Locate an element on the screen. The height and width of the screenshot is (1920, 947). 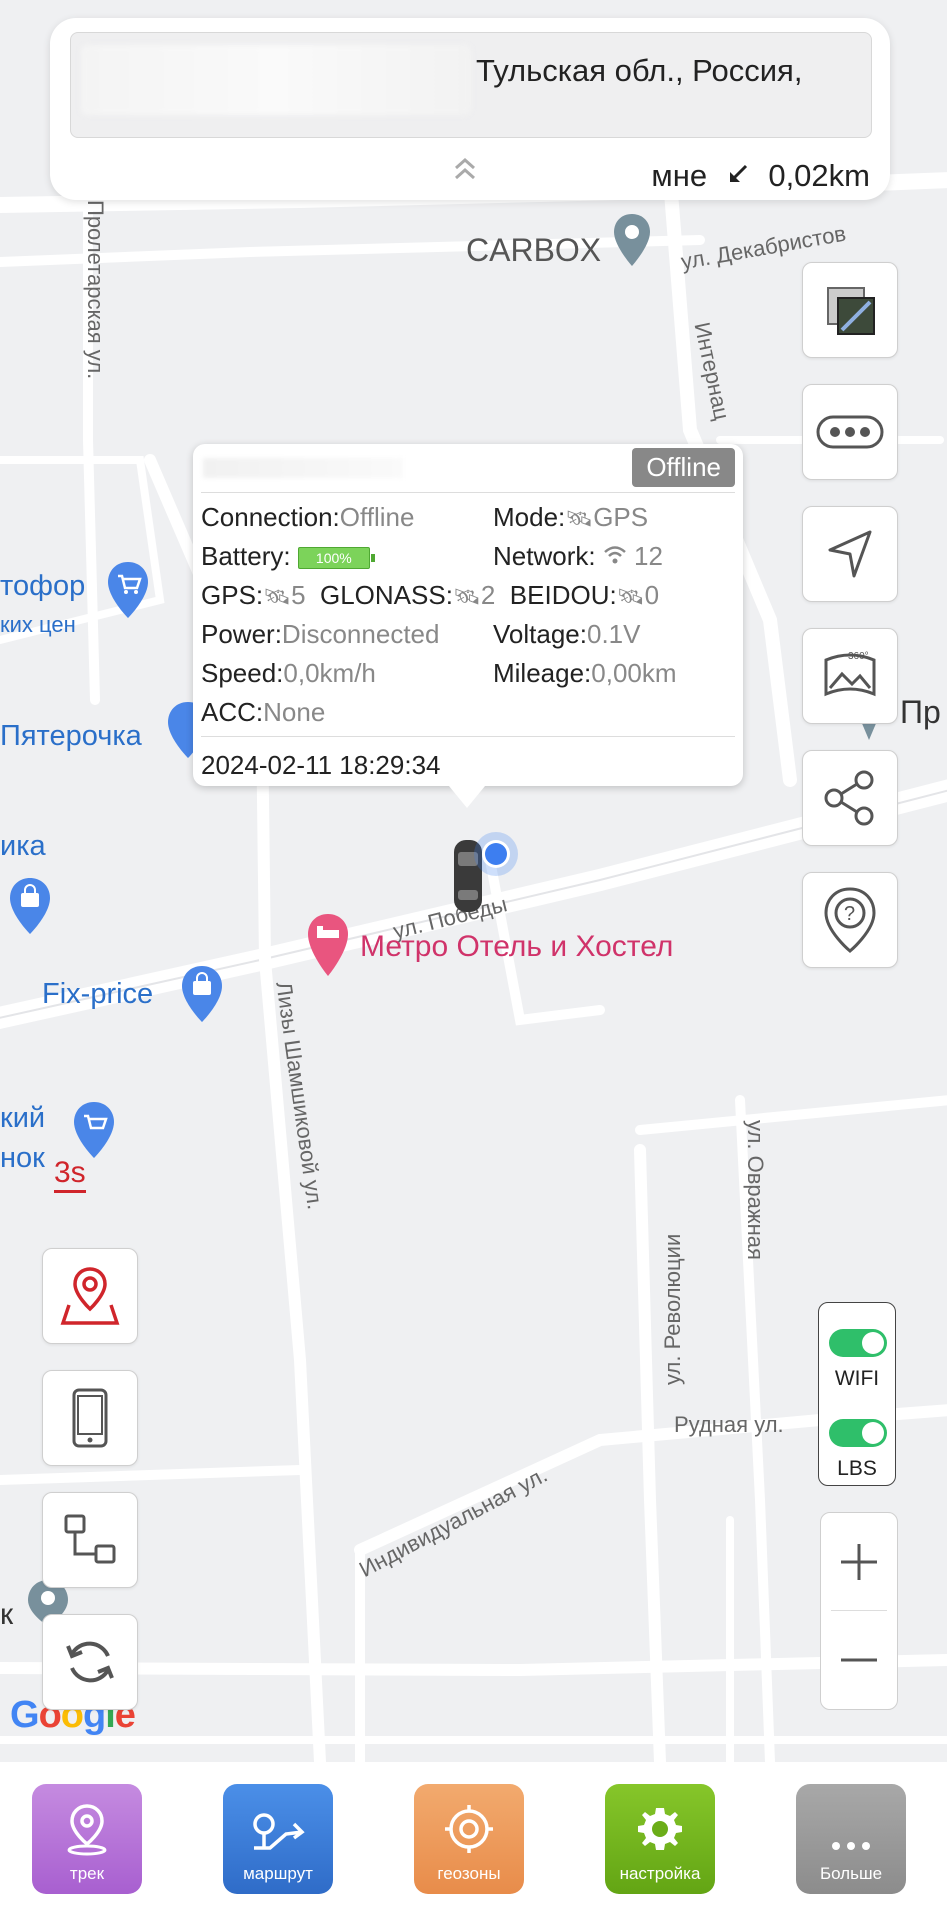
poi-svetofor: тофор is located at coordinates (42, 586).